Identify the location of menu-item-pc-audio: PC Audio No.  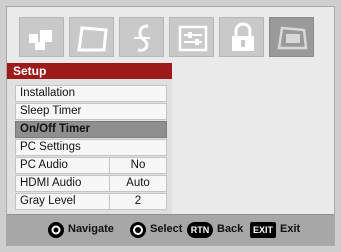
(91, 165).